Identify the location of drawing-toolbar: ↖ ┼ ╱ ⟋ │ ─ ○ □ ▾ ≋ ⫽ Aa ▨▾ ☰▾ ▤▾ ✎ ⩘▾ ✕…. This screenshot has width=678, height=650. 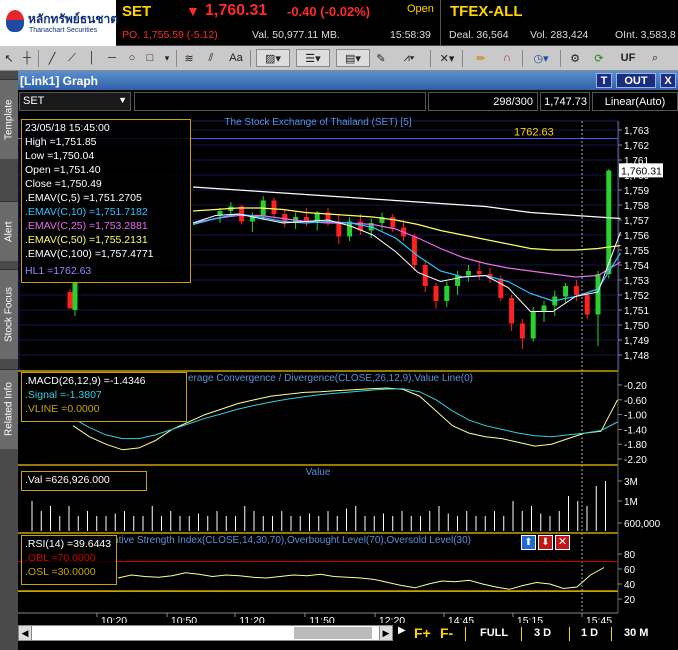
(339, 58).